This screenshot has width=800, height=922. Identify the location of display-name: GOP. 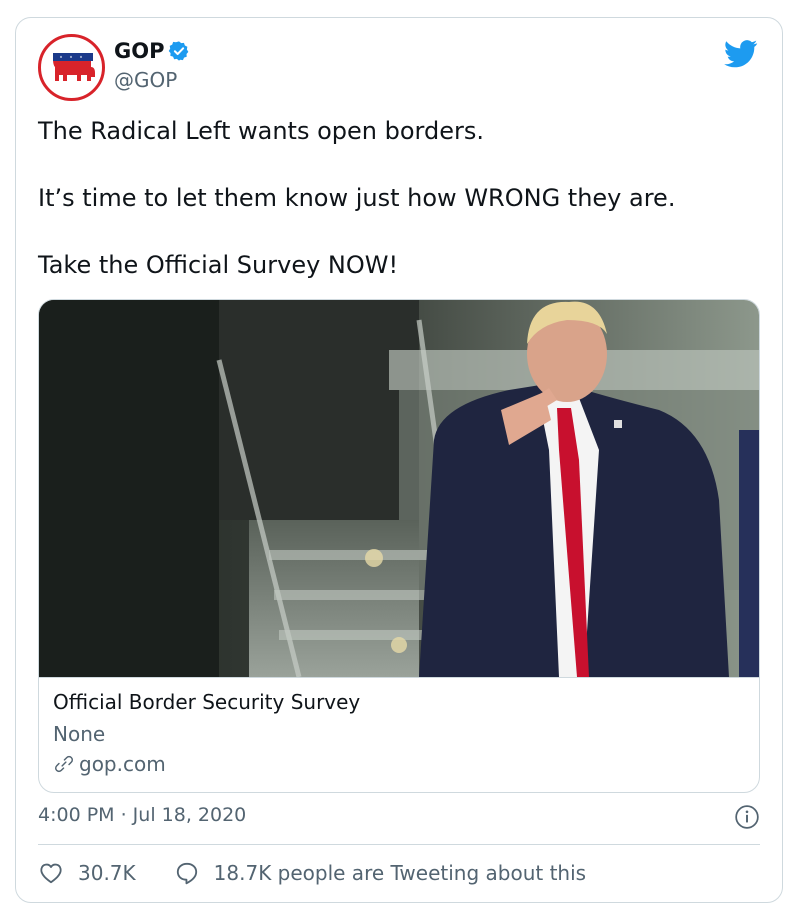
(139, 51).